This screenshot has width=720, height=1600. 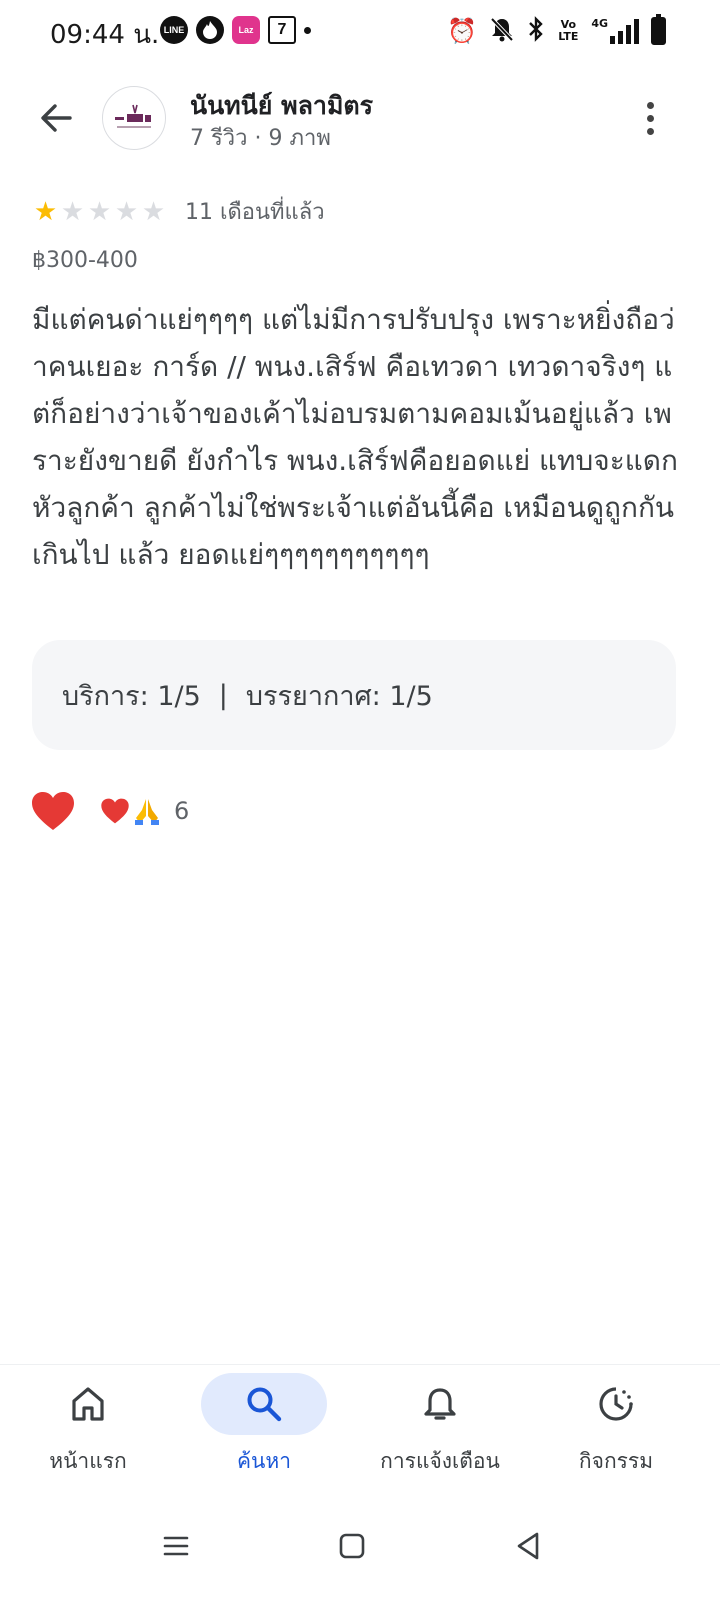 I want to click on status-time: 09:44 น., so click(x=105, y=35).